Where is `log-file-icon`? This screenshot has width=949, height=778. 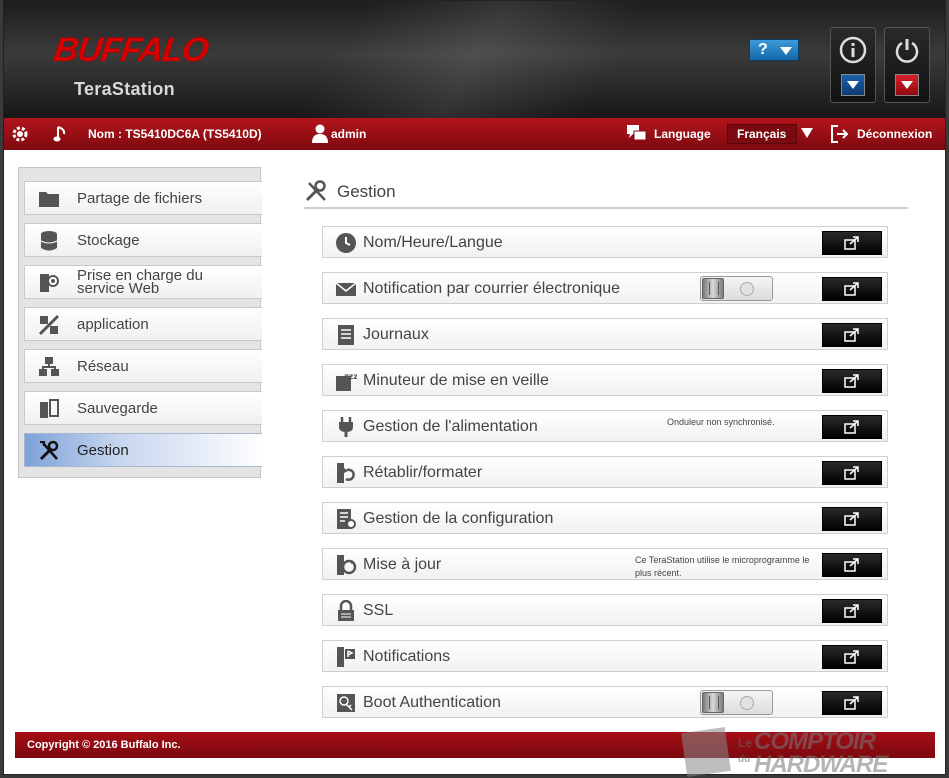 log-file-icon is located at coordinates (346, 335).